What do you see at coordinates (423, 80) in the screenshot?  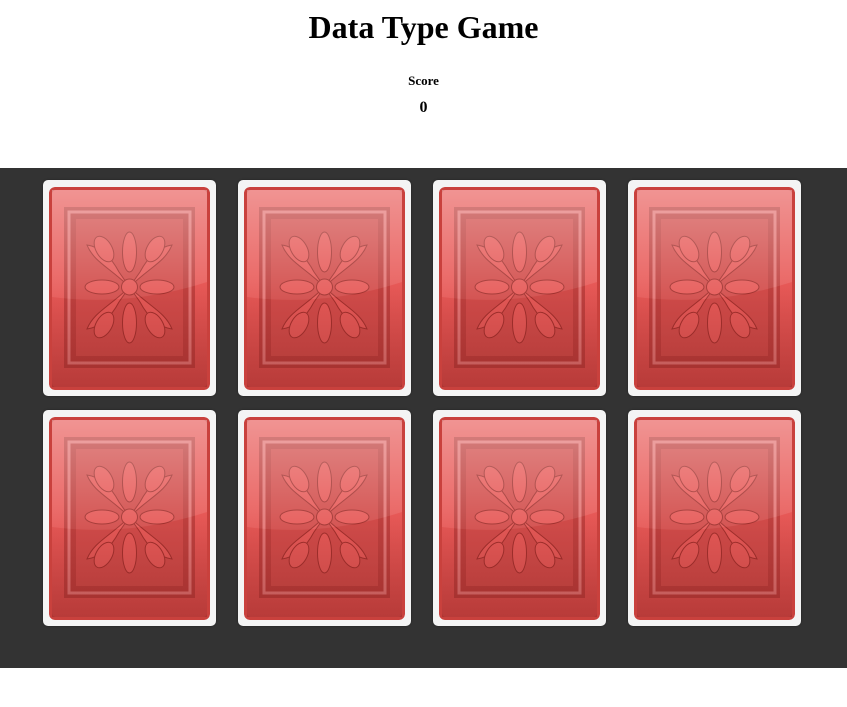 I see `score-label: Score` at bounding box center [423, 80].